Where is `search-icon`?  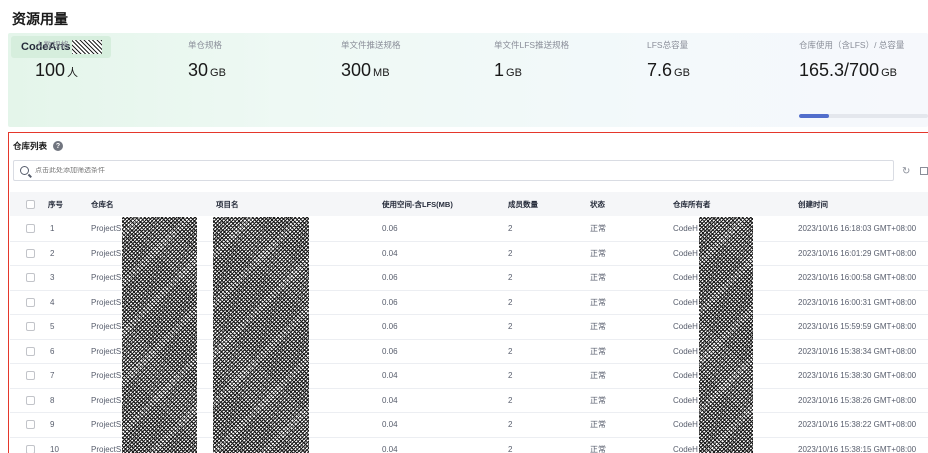
search-icon is located at coordinates (24, 170).